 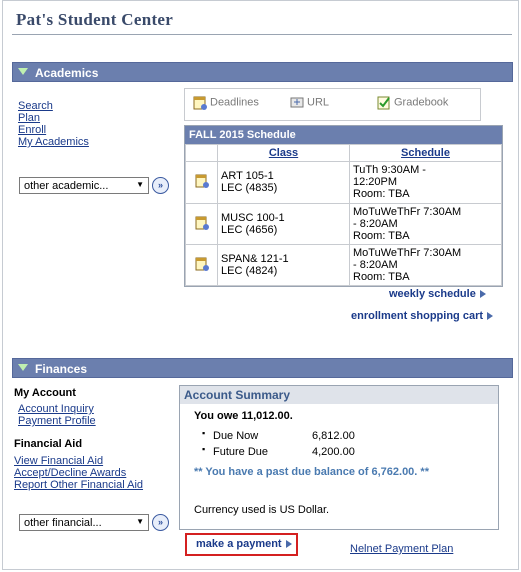 I want to click on finances-section-bar: Finances, so click(x=262, y=368).